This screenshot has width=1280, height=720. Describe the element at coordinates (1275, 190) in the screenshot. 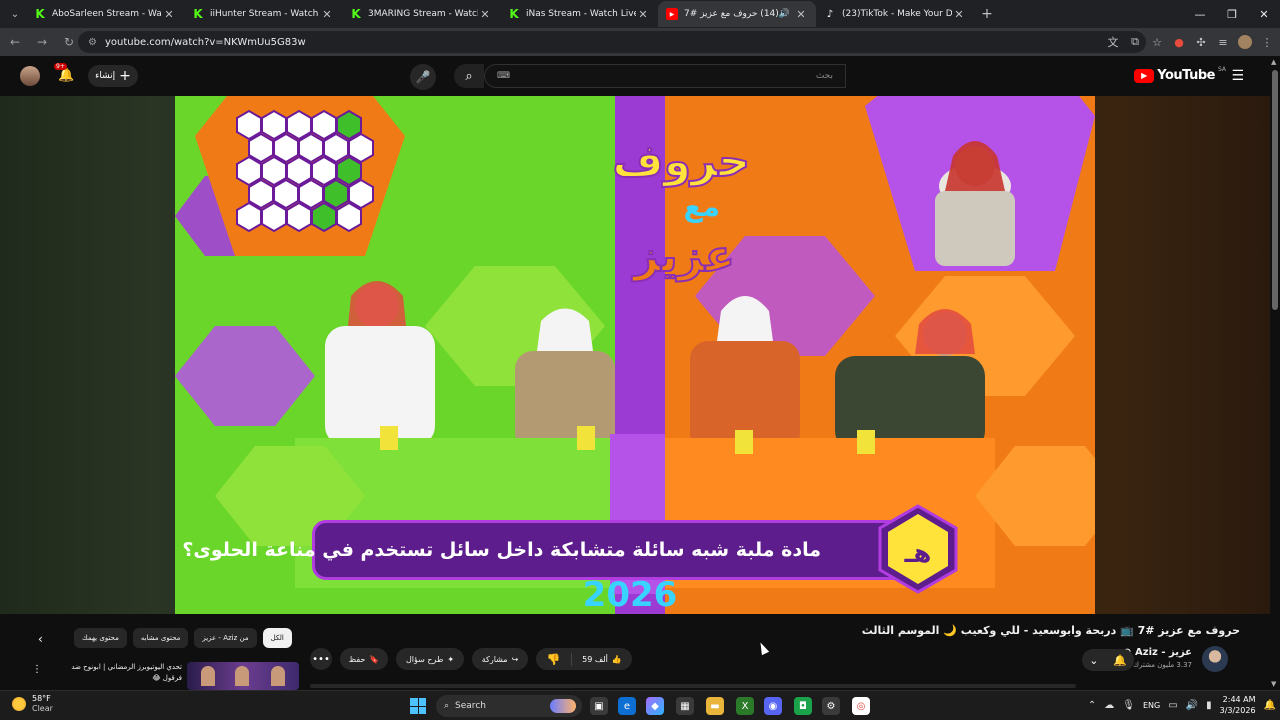

I see `scrollbar-thumb` at that location.